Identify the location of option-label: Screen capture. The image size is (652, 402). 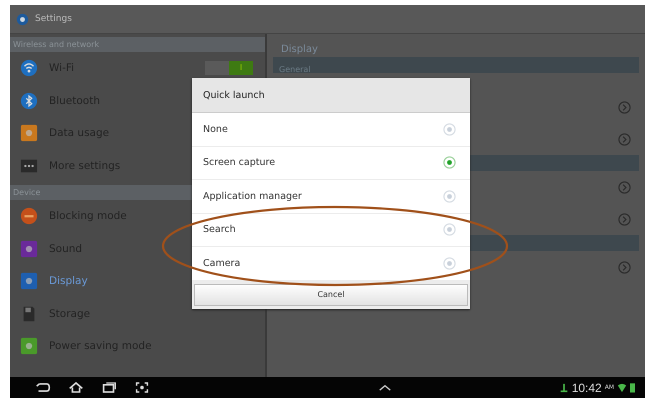
(239, 162).